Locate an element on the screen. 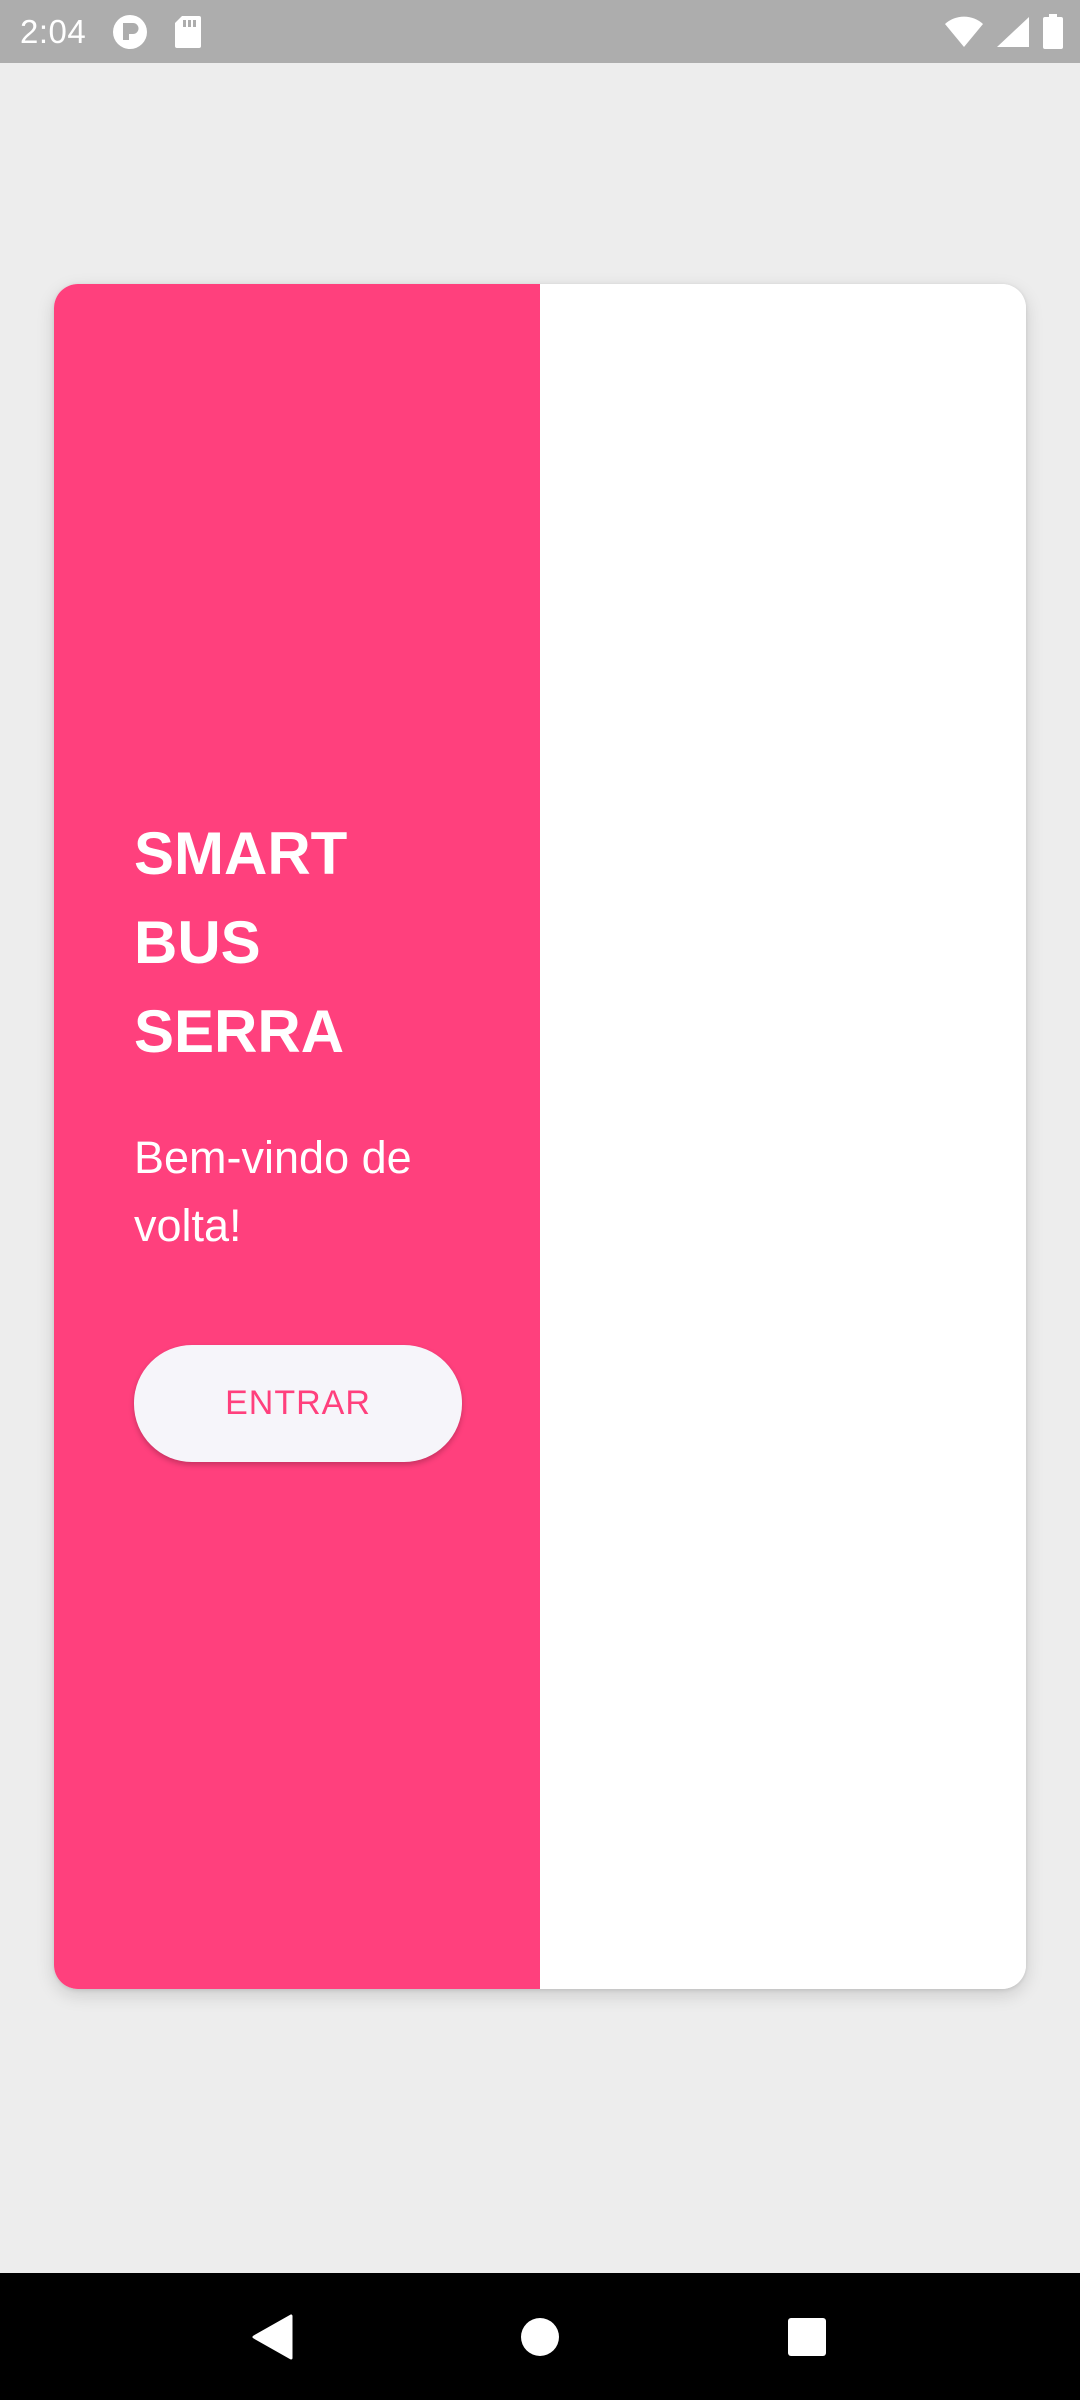 The width and height of the screenshot is (1080, 2400). recents-button is located at coordinates (807, 2337).